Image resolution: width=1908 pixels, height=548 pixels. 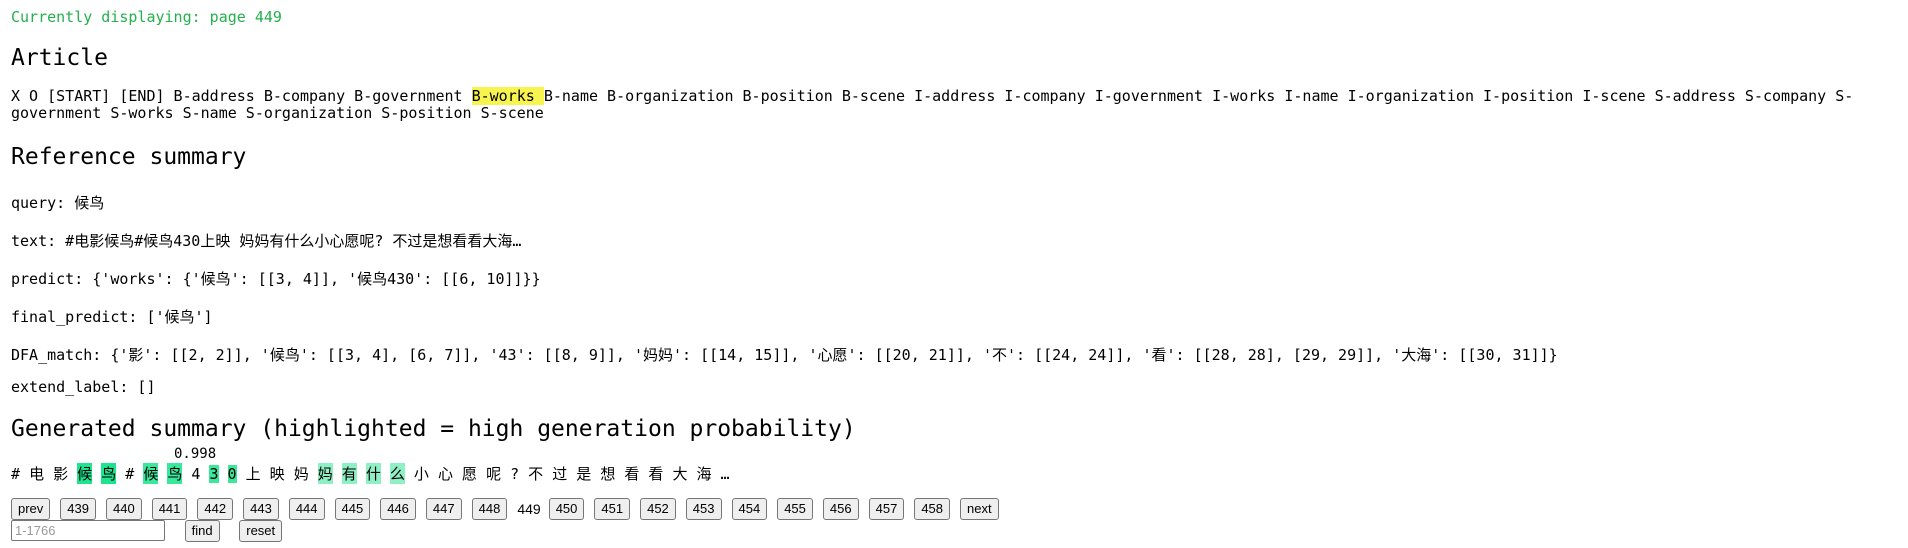 What do you see at coordinates (146, 17) in the screenshot?
I see `page-status: Currently displaying: page 449` at bounding box center [146, 17].